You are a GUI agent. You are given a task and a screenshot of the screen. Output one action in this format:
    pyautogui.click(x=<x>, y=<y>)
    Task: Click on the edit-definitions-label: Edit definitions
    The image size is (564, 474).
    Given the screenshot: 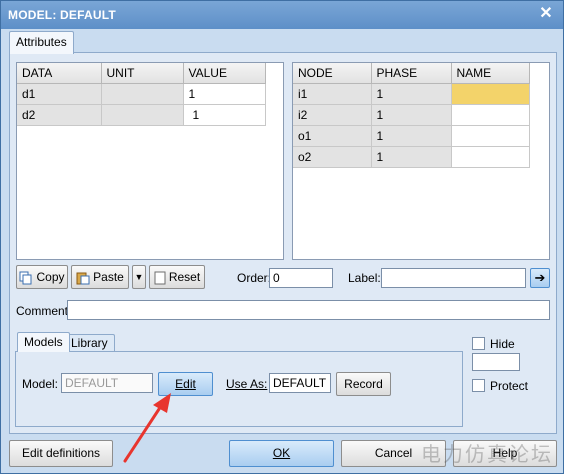 What is the action you would take?
    pyautogui.click(x=61, y=453)
    